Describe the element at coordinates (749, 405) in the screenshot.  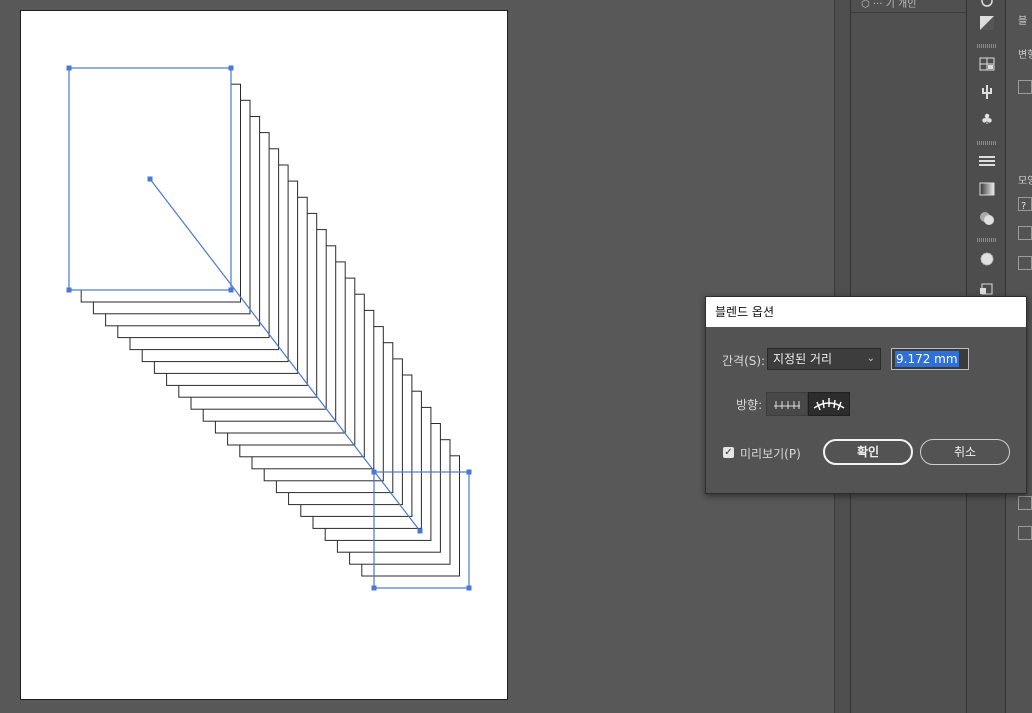
I see `orientation-label: 방향:` at that location.